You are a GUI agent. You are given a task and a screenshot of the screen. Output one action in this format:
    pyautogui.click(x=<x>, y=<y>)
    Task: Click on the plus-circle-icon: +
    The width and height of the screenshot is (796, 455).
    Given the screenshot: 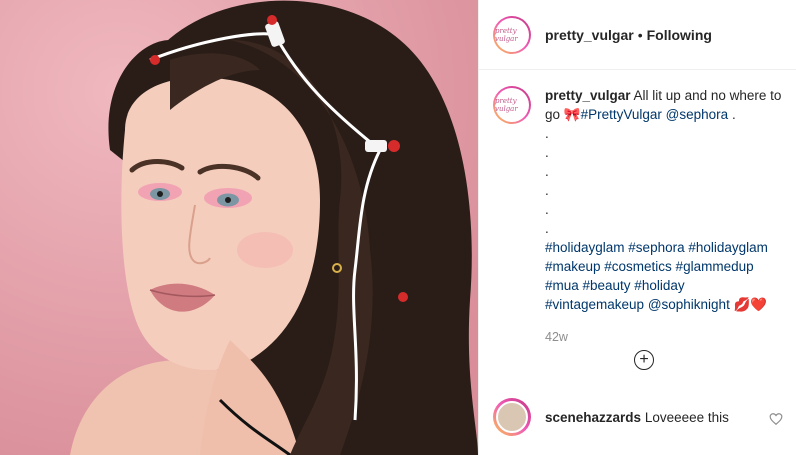 What is the action you would take?
    pyautogui.click(x=644, y=359)
    